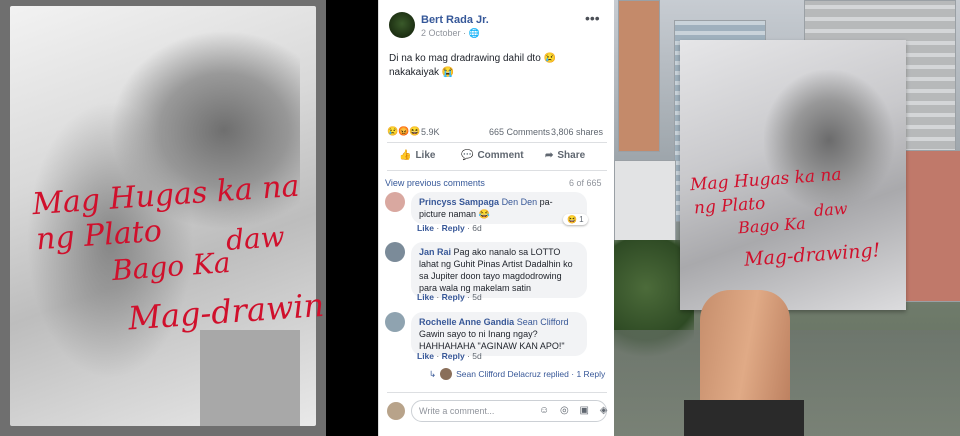 The width and height of the screenshot is (960, 436). Describe the element at coordinates (577, 132) in the screenshot. I see `shares-count: 3,806 shares` at that location.